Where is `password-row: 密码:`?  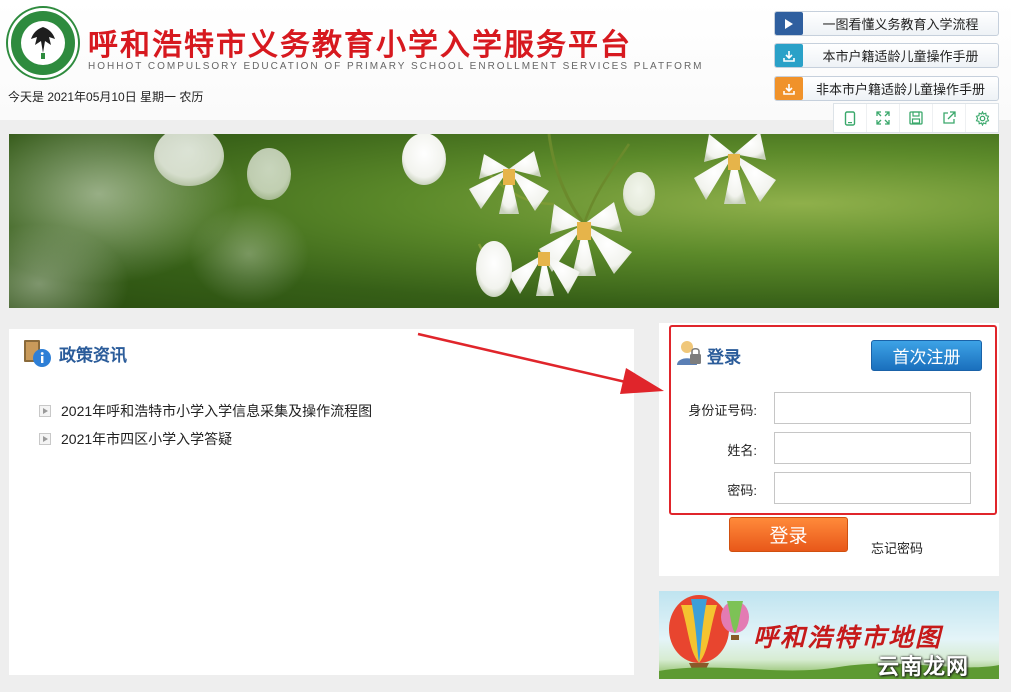
password-row: 密码: is located at coordinates (828, 488).